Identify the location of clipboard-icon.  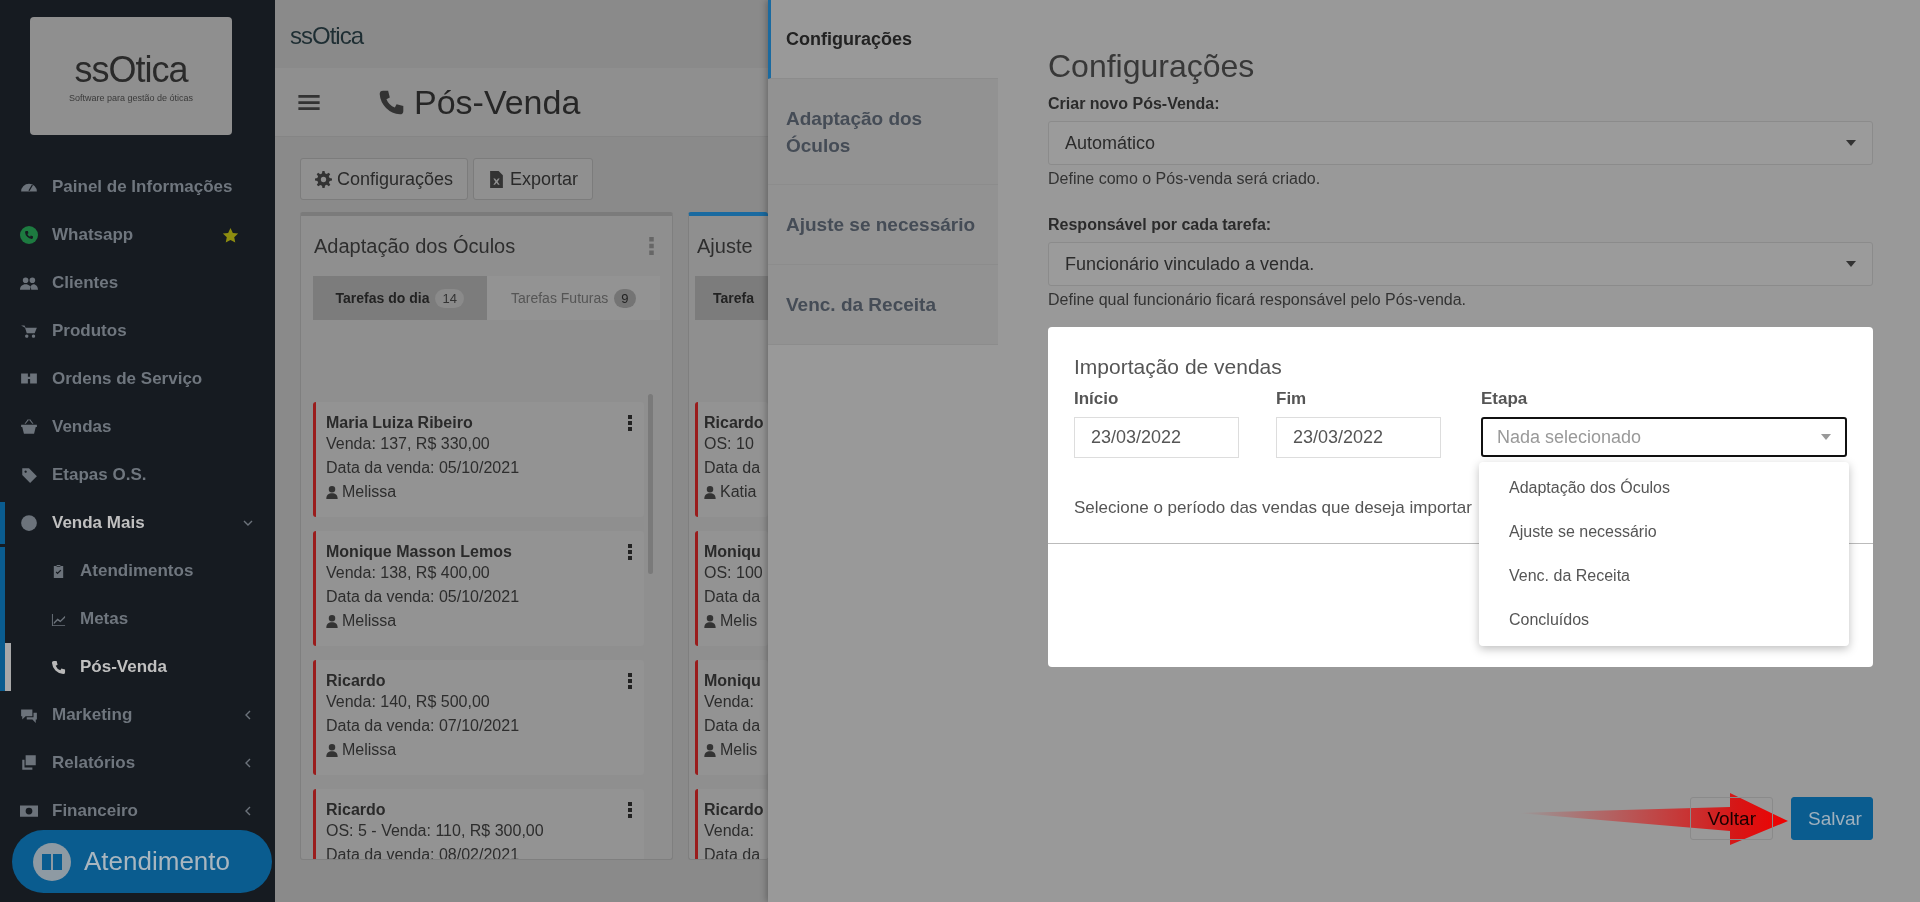
(58, 571).